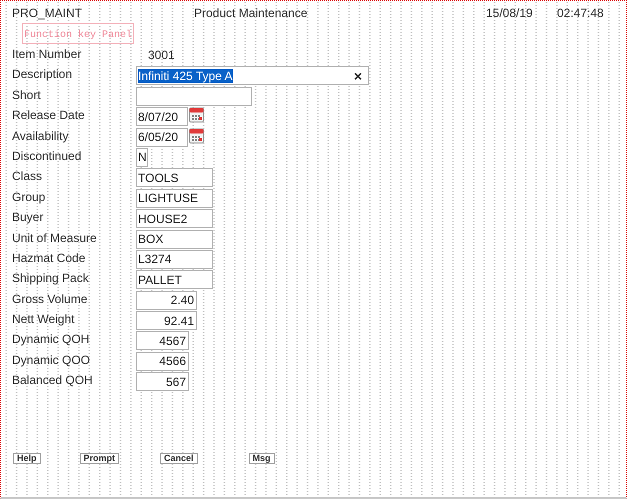 The height and width of the screenshot is (499, 627). Describe the element at coordinates (29, 197) in the screenshot. I see `field-label: Group` at that location.